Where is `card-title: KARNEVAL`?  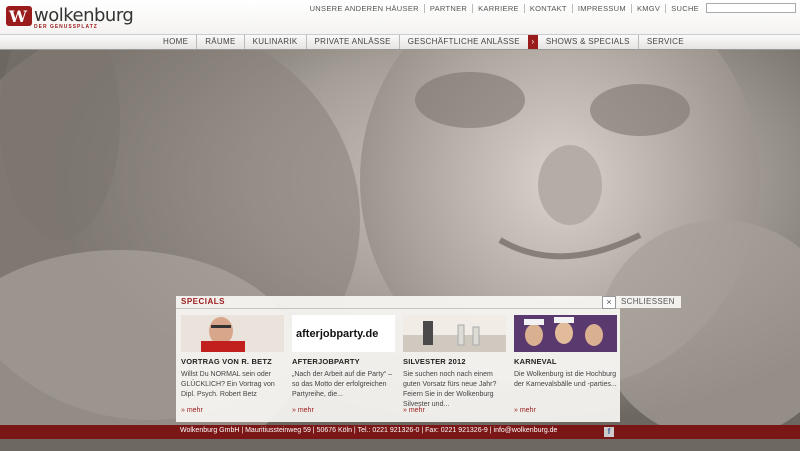 card-title: KARNEVAL is located at coordinates (535, 361).